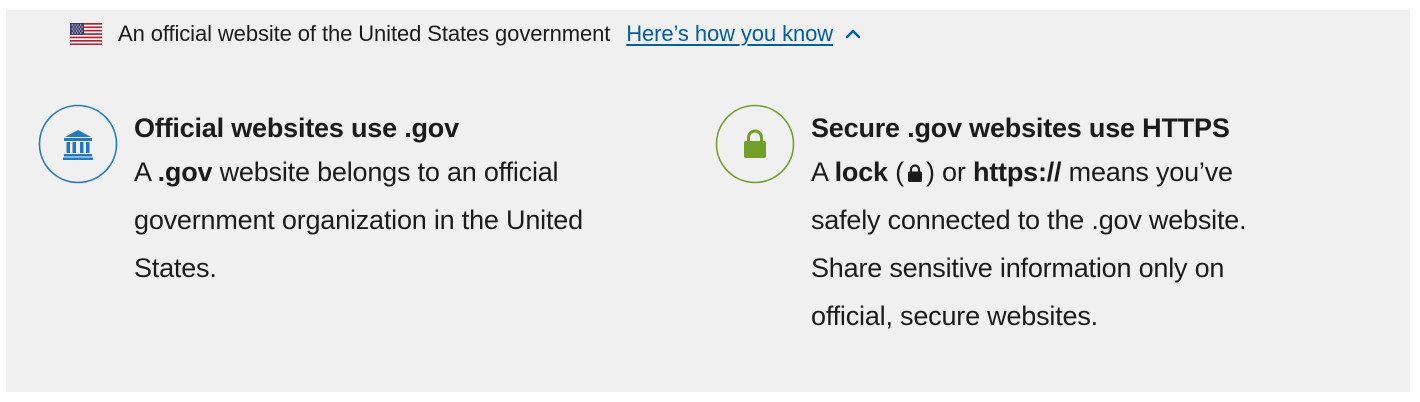 This screenshot has width=1420, height=402. Describe the element at coordinates (1020, 128) in the screenshot. I see `https-title: Secure .gov websites use HTTPS` at that location.